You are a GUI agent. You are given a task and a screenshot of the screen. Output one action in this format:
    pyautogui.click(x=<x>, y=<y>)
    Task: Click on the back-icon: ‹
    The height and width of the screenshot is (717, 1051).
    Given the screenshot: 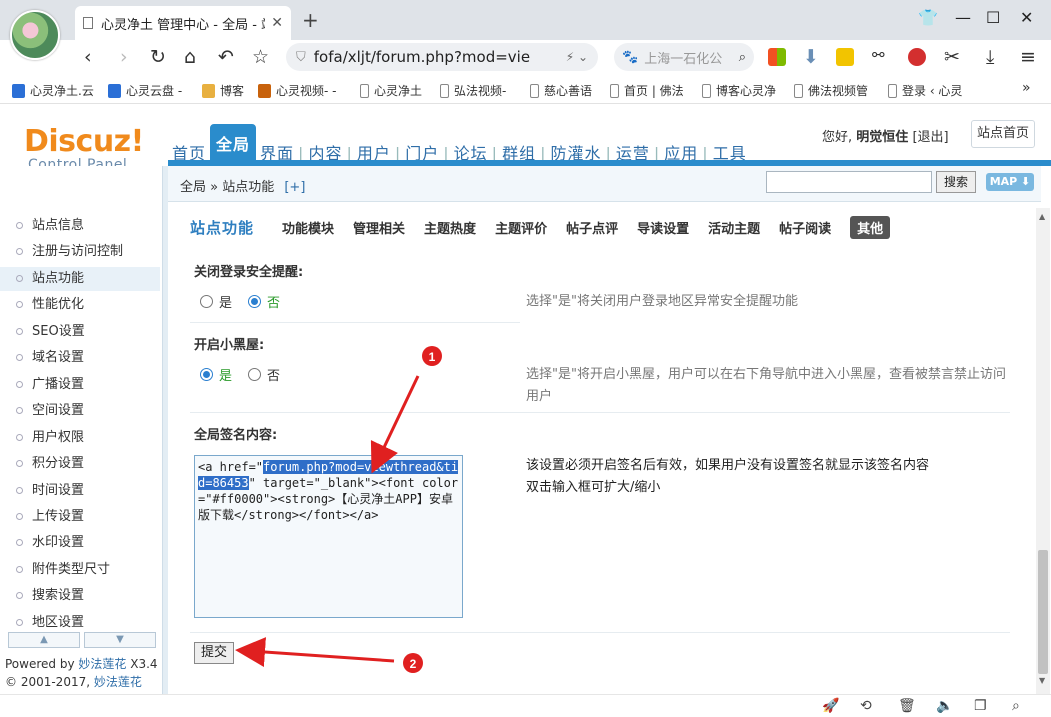 What is the action you would take?
    pyautogui.click(x=88, y=57)
    